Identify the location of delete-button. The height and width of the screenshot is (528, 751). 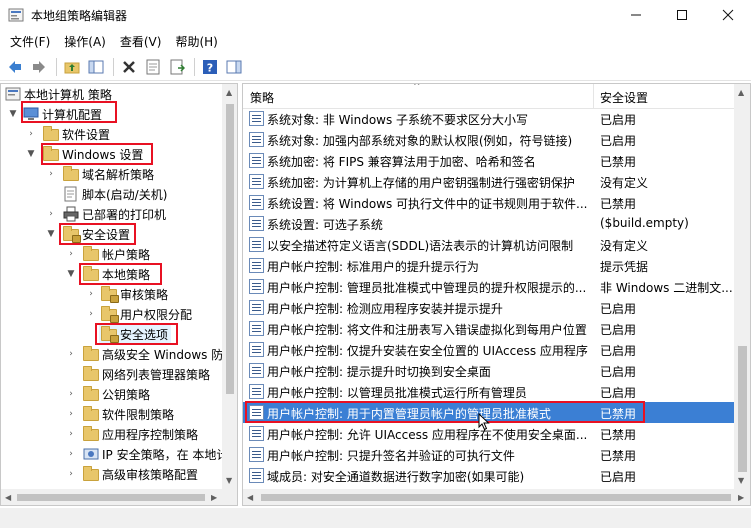
(129, 67).